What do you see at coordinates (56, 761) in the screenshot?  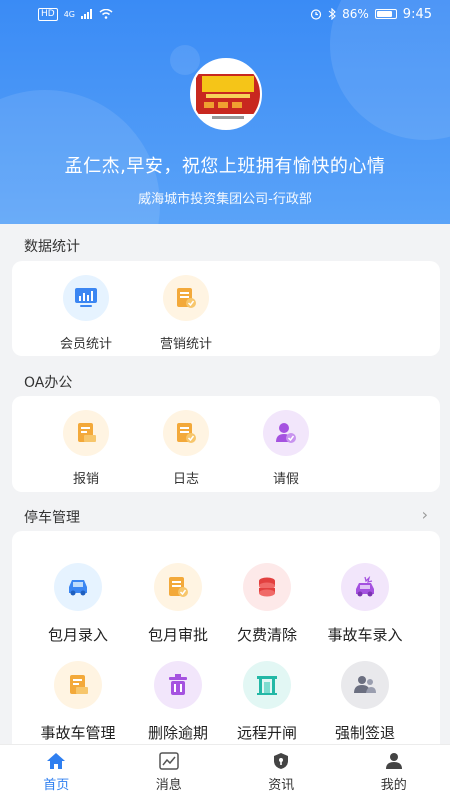 I see `home-icon` at bounding box center [56, 761].